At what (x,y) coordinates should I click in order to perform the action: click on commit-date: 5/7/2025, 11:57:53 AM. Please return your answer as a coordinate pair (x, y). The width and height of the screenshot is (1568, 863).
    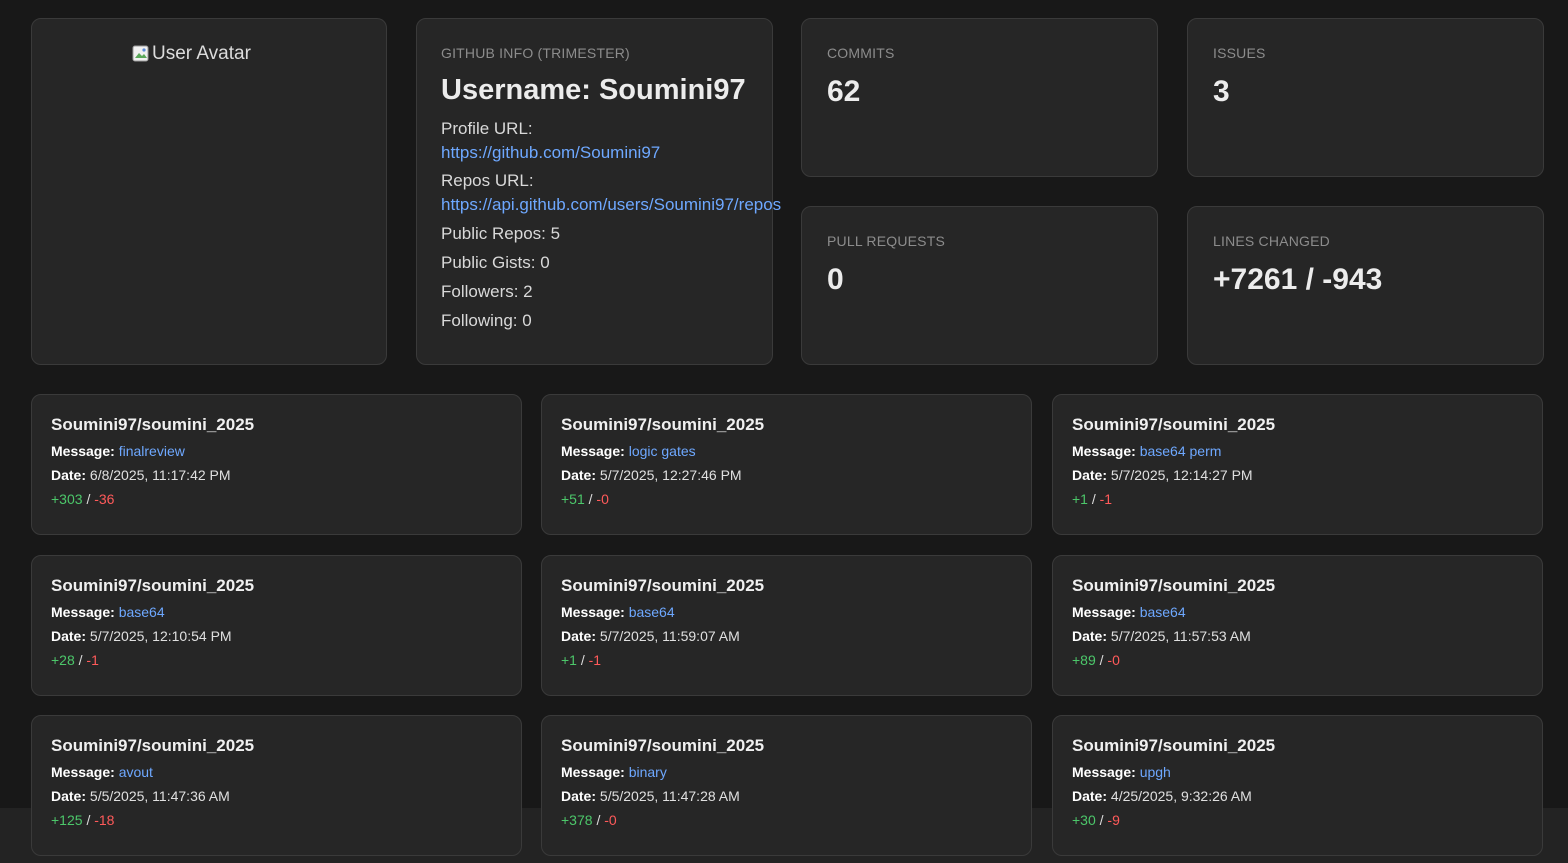
    Looking at the image, I should click on (1180, 636).